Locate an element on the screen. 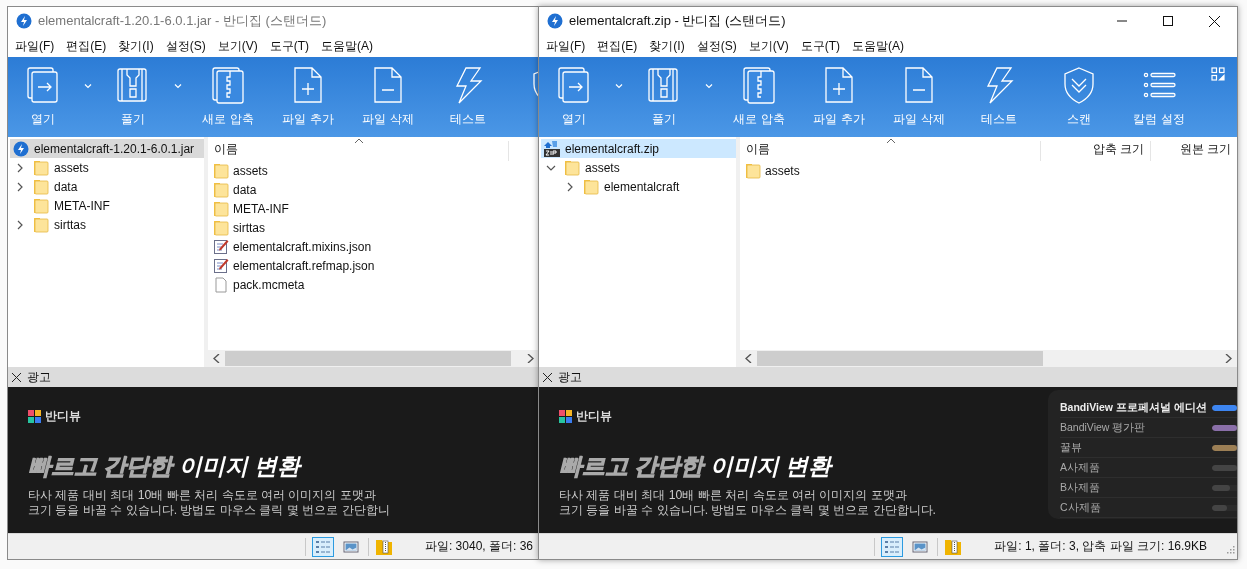 Image resolution: width=1247 pixels, height=569 pixels. file-icon is located at coordinates (221, 284).